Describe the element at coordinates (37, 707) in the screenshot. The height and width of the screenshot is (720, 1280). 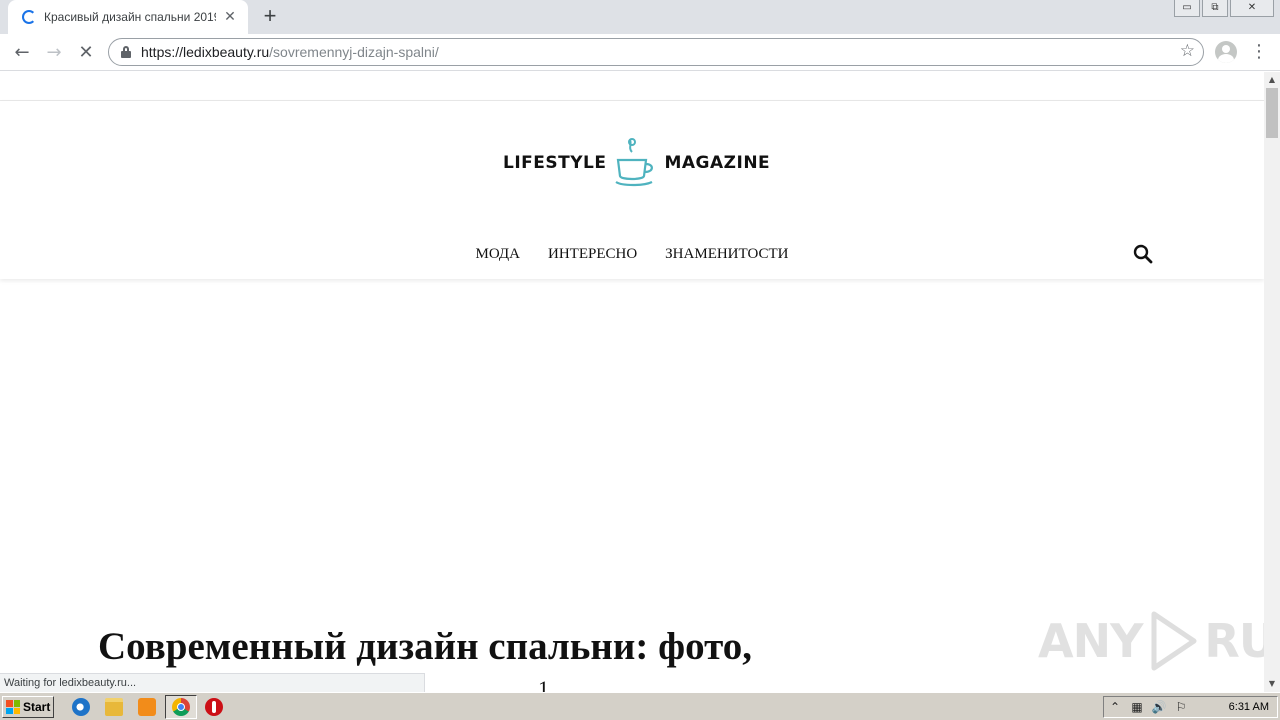
I see `start-label: Start` at that location.